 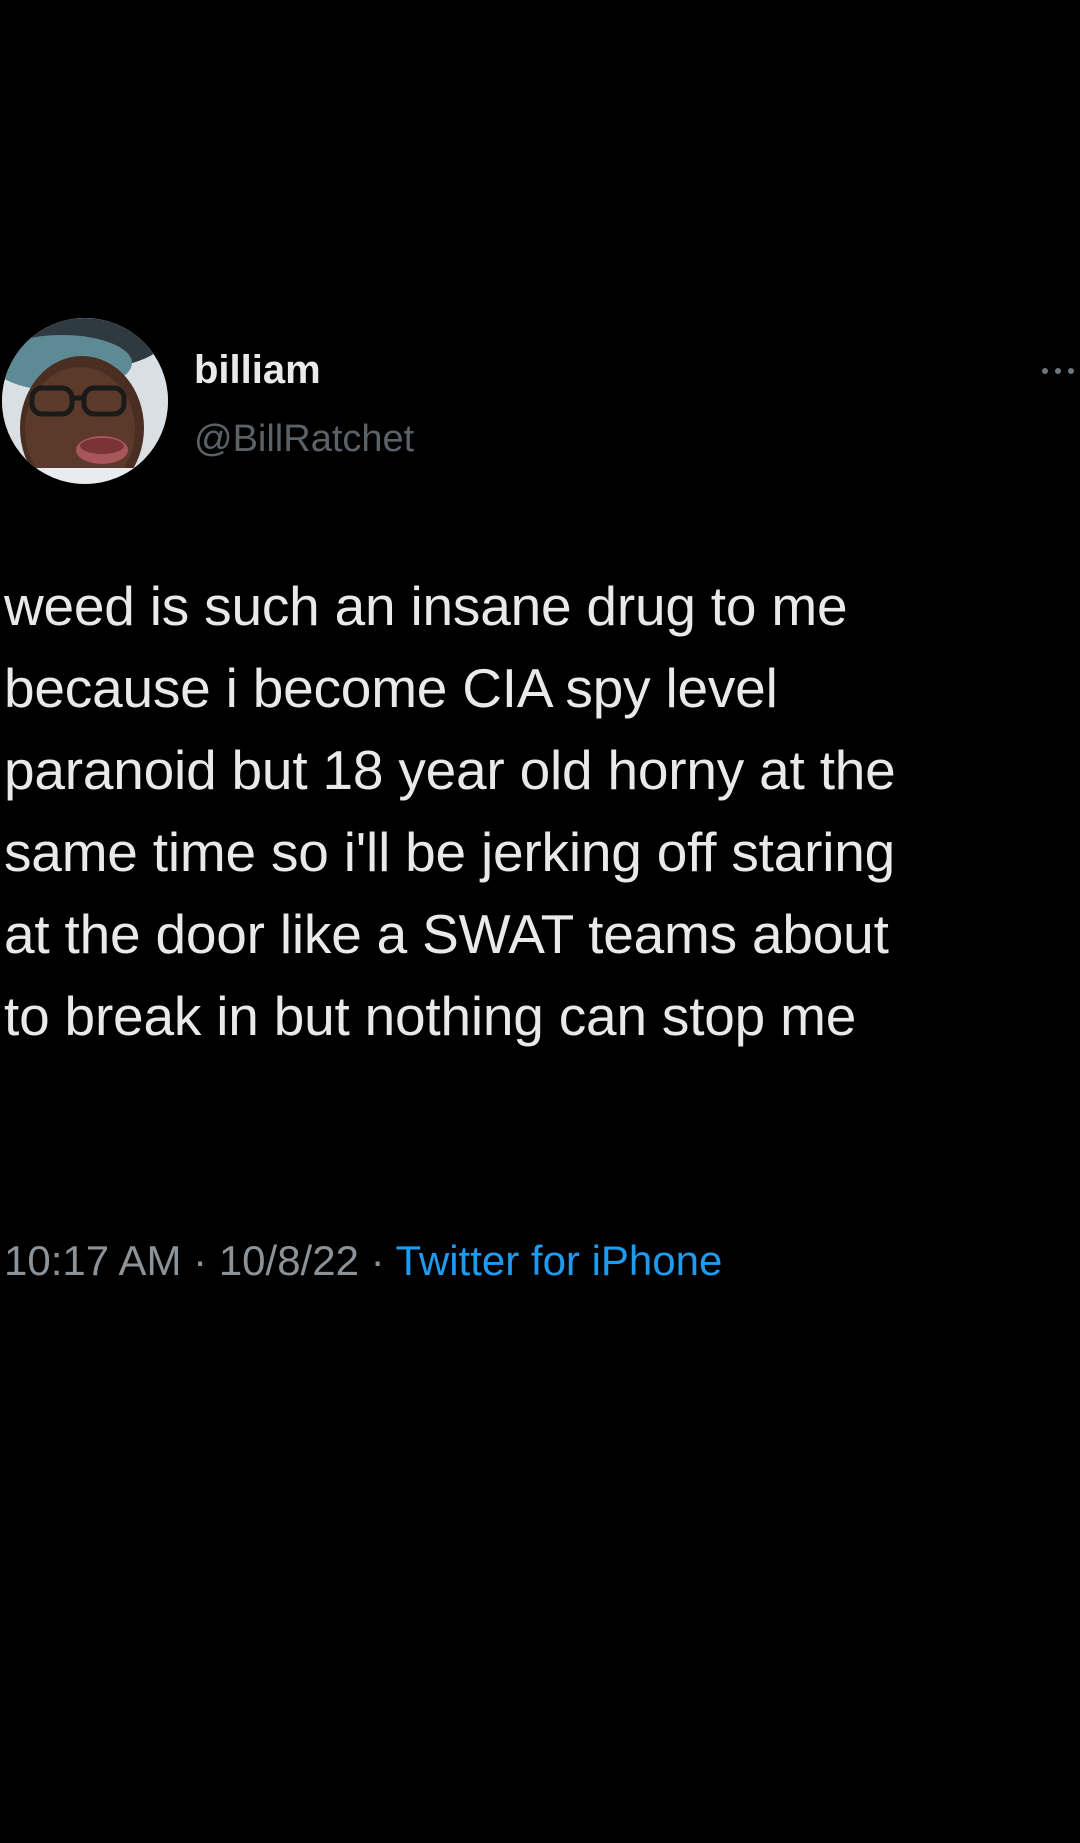 What do you see at coordinates (257, 370) in the screenshot?
I see `display-name: billiam` at bounding box center [257, 370].